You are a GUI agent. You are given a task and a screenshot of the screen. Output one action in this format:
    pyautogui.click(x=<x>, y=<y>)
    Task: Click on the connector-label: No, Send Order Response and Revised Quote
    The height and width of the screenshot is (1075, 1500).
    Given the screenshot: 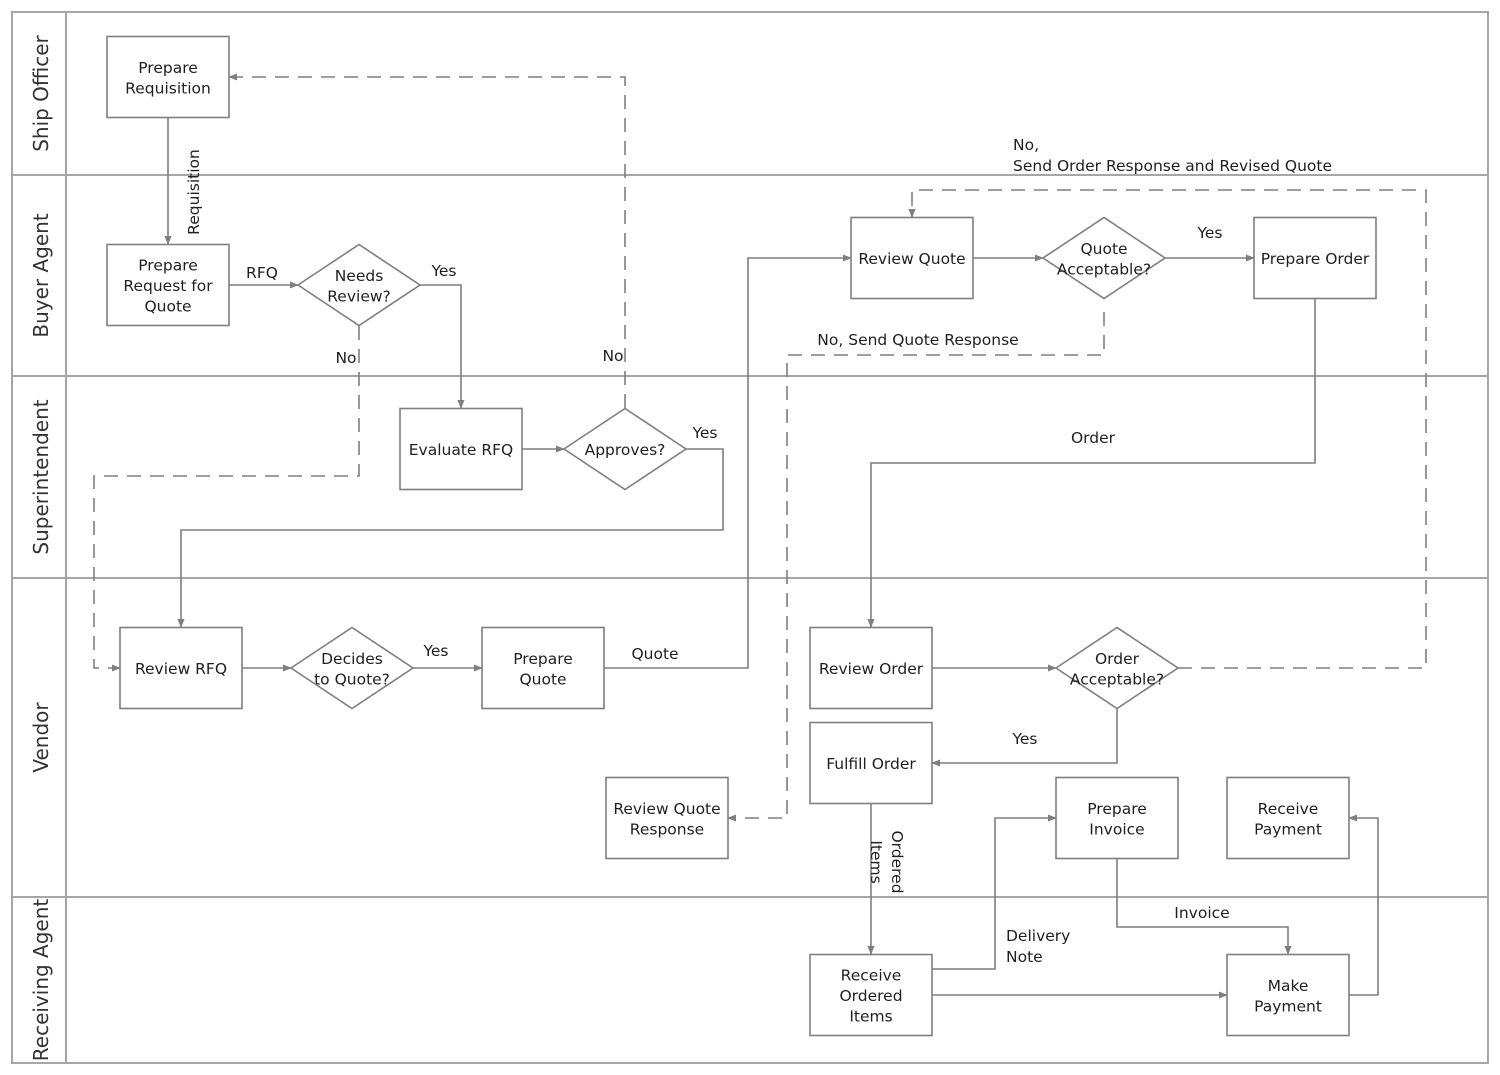 What is the action you would take?
    pyautogui.click(x=1172, y=155)
    